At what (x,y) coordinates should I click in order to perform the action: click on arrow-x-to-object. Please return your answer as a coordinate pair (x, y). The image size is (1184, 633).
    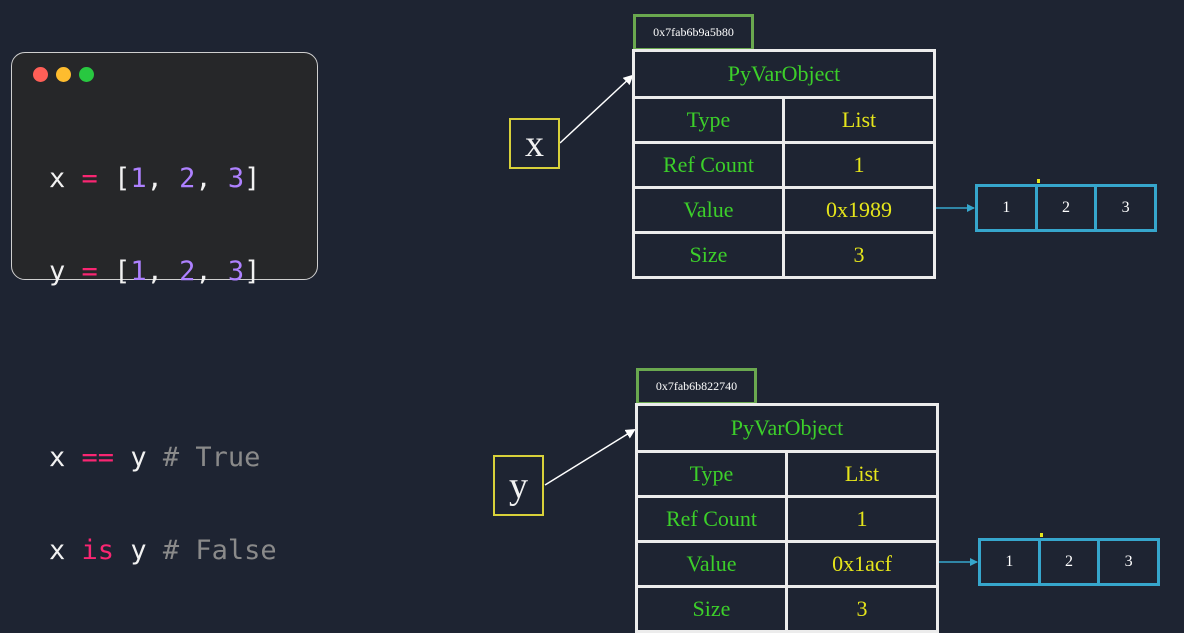
    Looking at the image, I should click on (596, 109).